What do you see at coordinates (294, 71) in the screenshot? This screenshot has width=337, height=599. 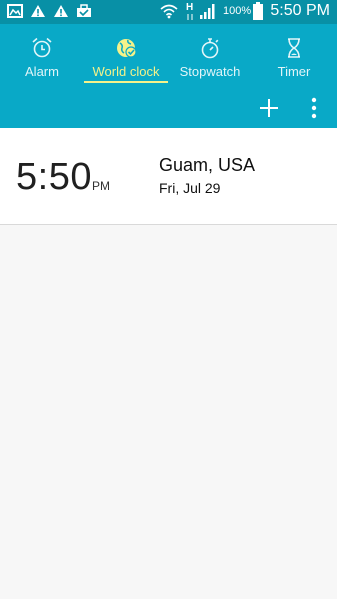 I see `tab-timer-label: Timer` at bounding box center [294, 71].